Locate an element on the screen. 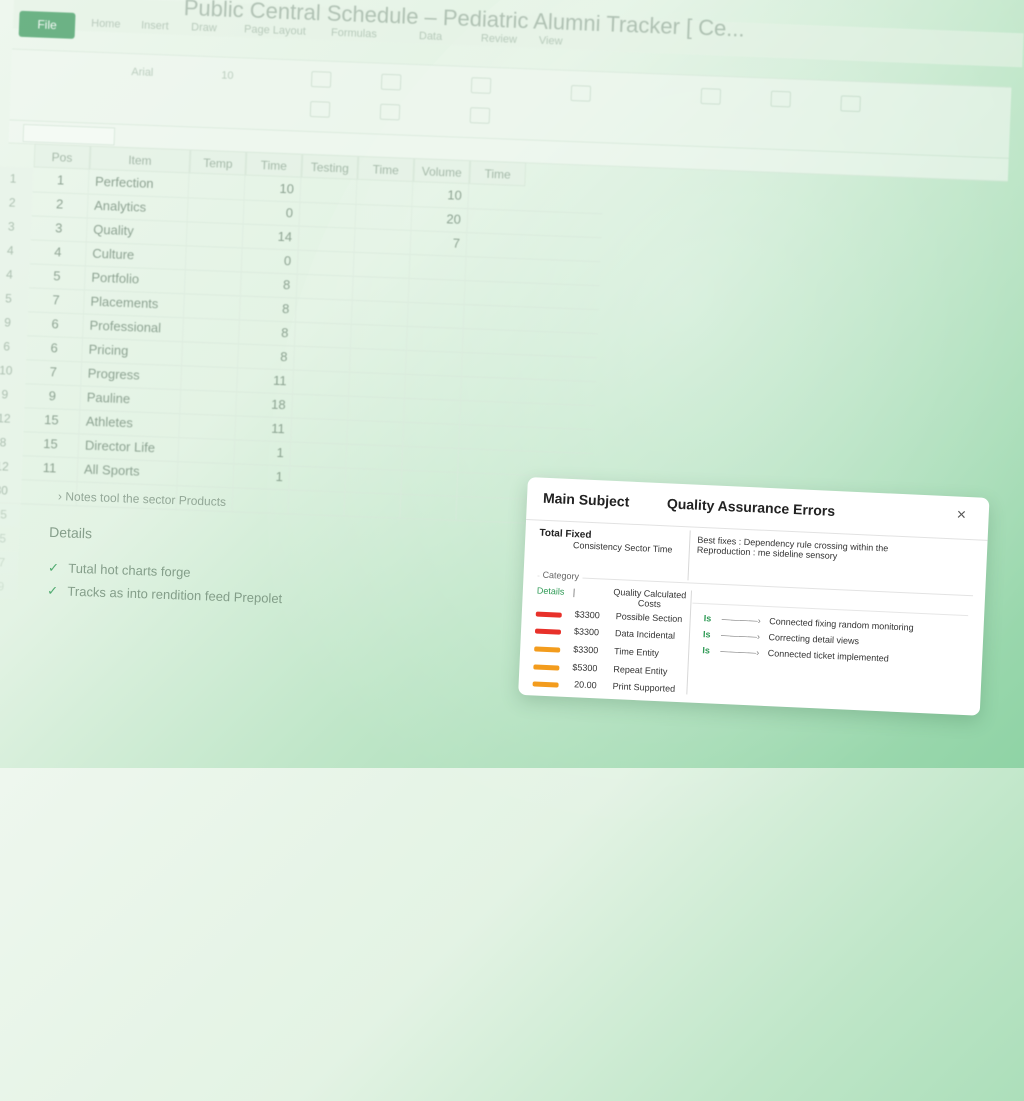  column-header: Testing is located at coordinates (330, 166).